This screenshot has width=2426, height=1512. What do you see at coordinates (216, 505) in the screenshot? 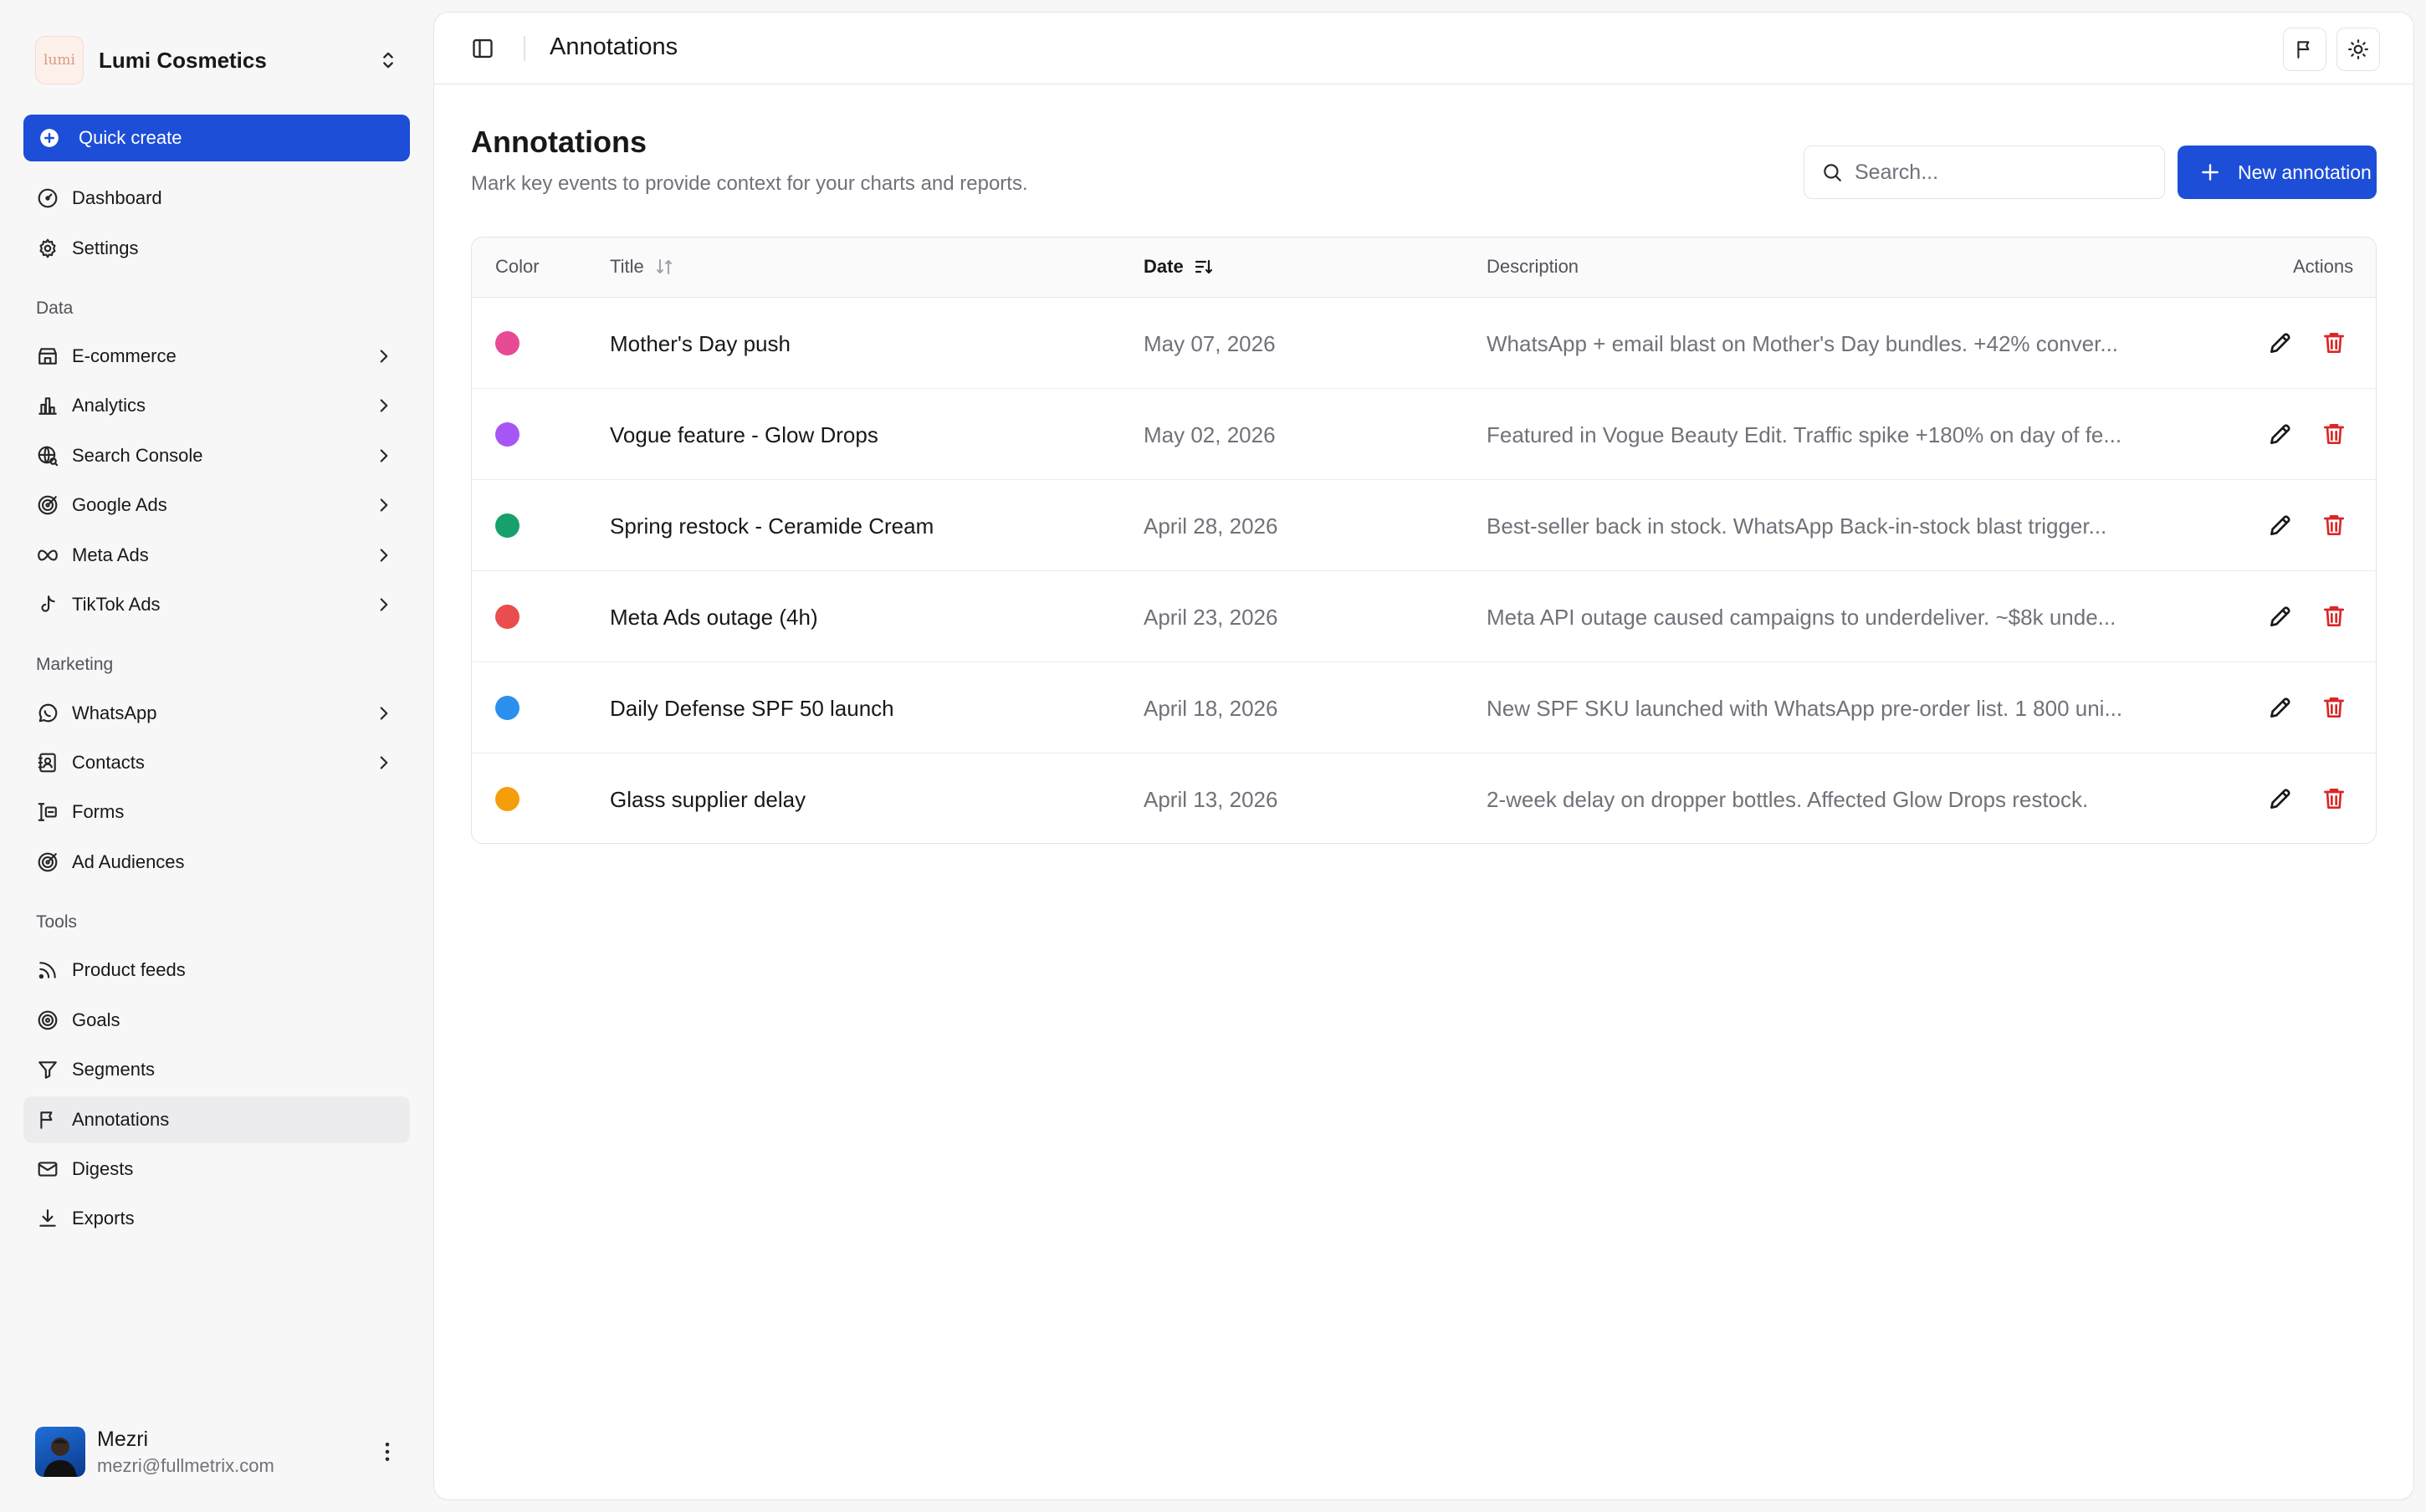
I see `sidebar-item-google-ads: Google Ads` at bounding box center [216, 505].